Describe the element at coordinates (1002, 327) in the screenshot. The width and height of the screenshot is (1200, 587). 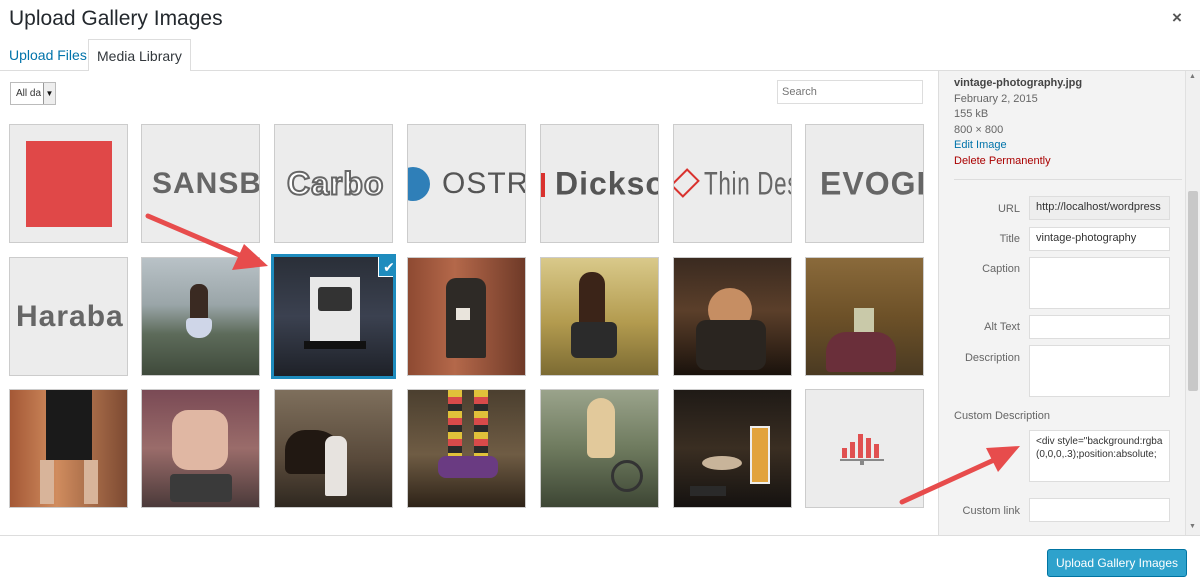
I see `alt-text-label: Alt Text` at that location.